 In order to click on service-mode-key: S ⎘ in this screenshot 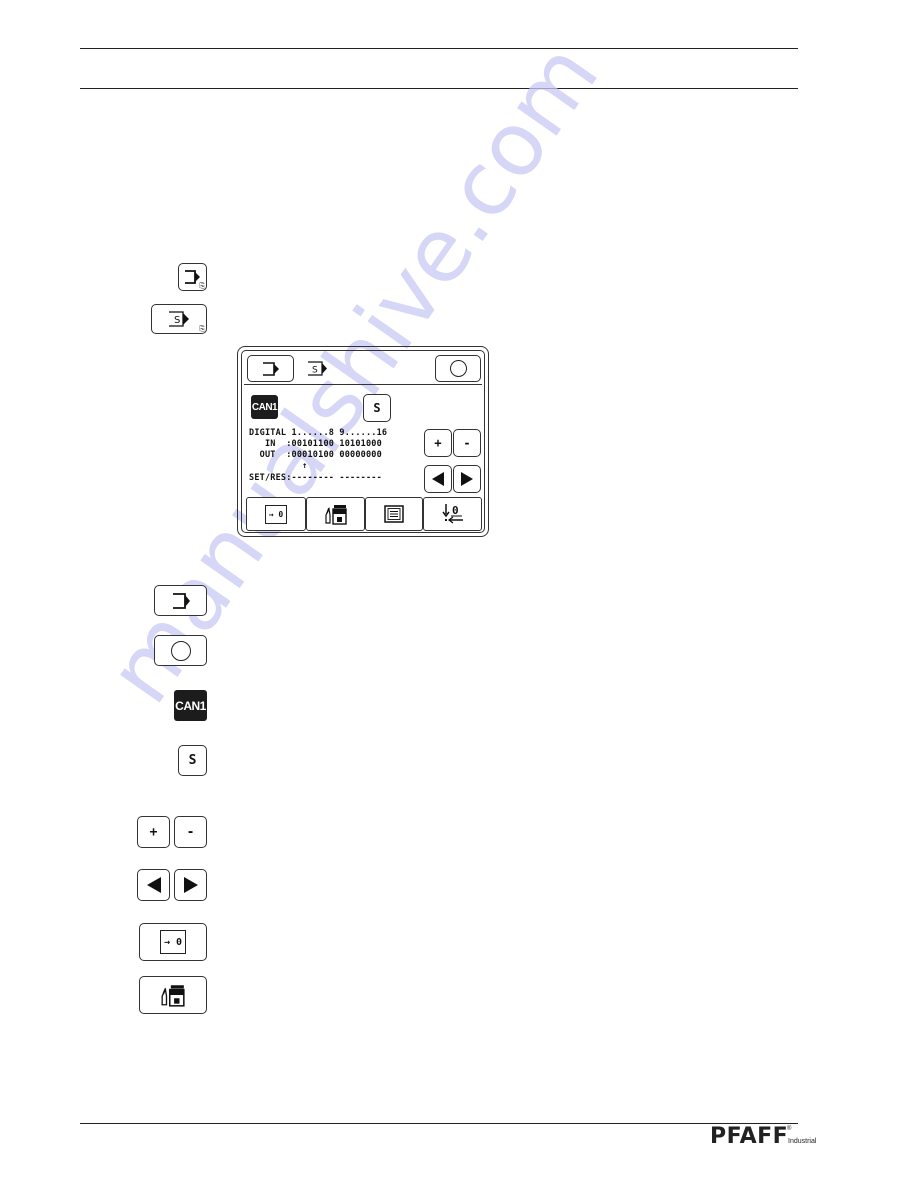, I will do `click(179, 319)`.